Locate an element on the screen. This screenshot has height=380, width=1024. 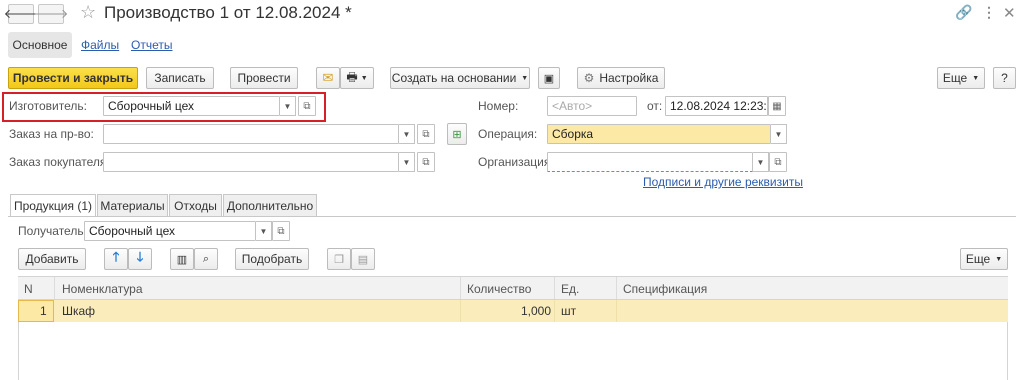
tab-additional: Дополнительно is located at coordinates (270, 205).